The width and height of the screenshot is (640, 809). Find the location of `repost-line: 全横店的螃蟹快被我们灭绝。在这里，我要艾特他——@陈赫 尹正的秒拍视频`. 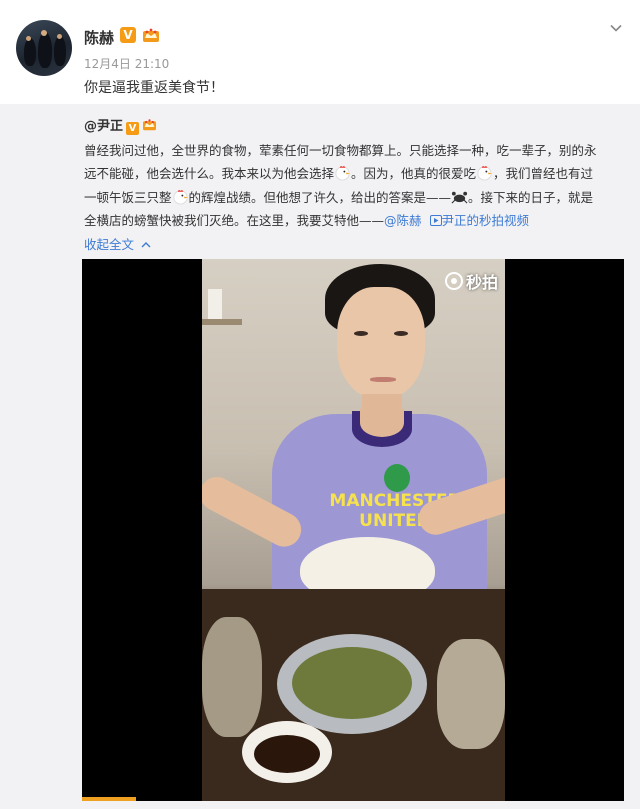

repost-line: 全横店的螃蟹快被我们灭绝。在这里，我要艾特他——@陈赫 尹正的秒拍视频 is located at coordinates (307, 220).